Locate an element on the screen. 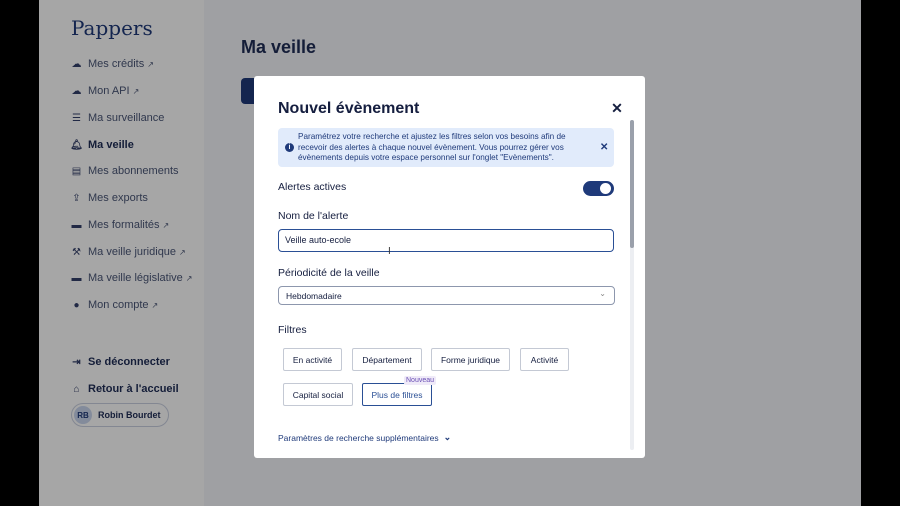 The width and height of the screenshot is (900, 506). periodicity-label: Périodicité de la veille is located at coordinates (329, 273).